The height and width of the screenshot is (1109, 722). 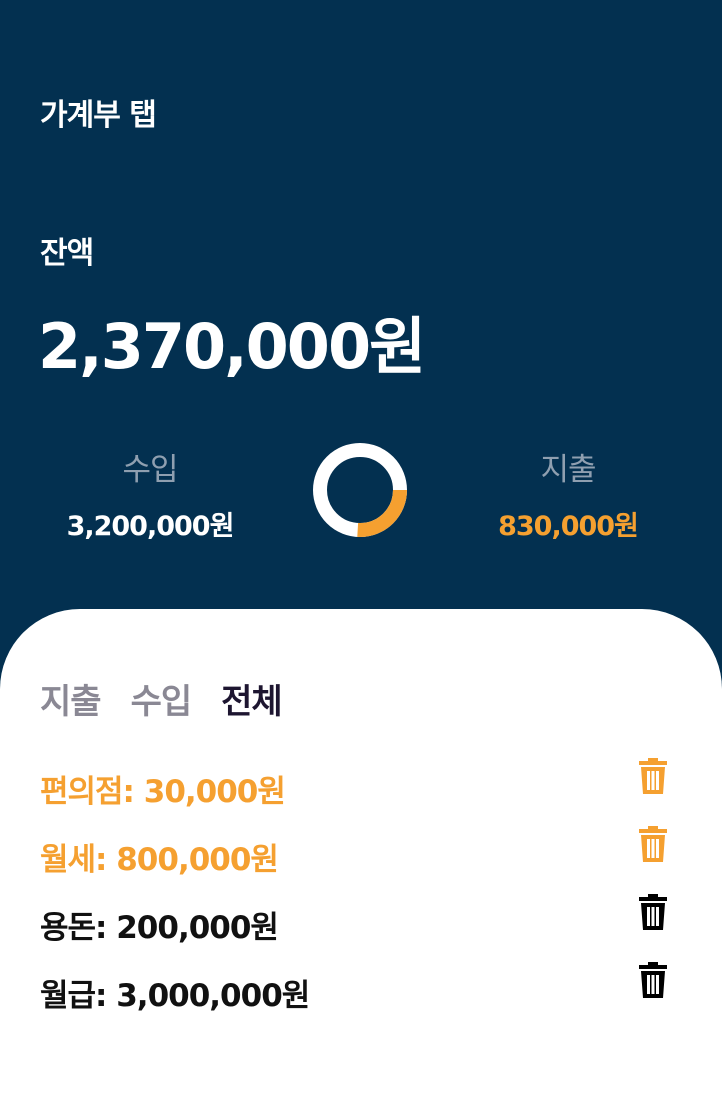 I want to click on list-item: 편의점: 30,000원, so click(x=360, y=793).